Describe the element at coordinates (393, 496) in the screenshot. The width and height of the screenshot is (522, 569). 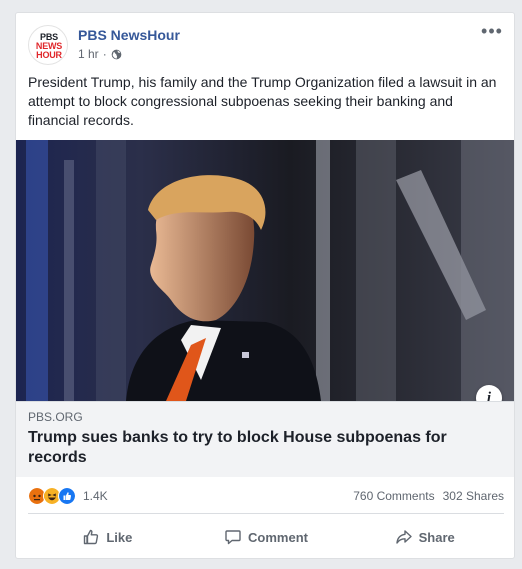
I see `comments-count-link: 760 Comments` at that location.